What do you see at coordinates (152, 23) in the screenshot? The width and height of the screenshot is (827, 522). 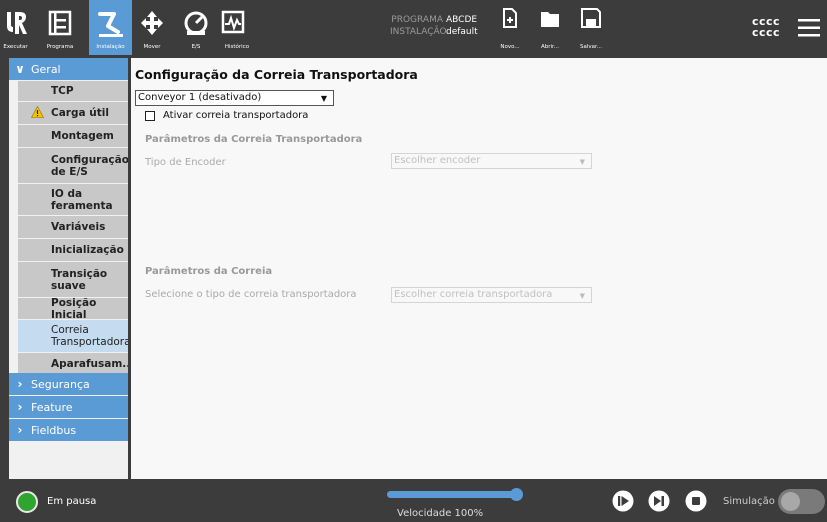 I see `move-arrows-icon` at bounding box center [152, 23].